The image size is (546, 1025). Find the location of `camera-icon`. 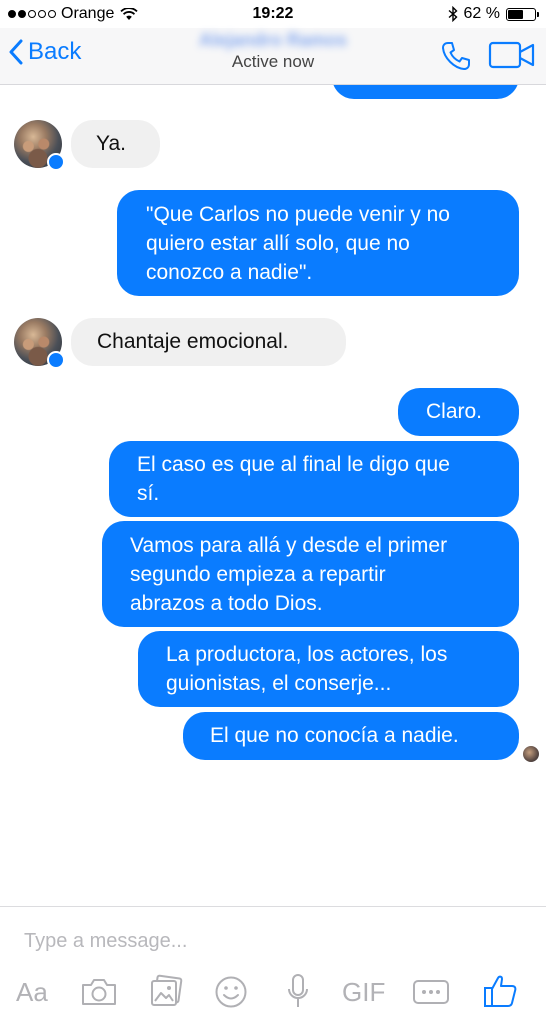

camera-icon is located at coordinates (99, 992).